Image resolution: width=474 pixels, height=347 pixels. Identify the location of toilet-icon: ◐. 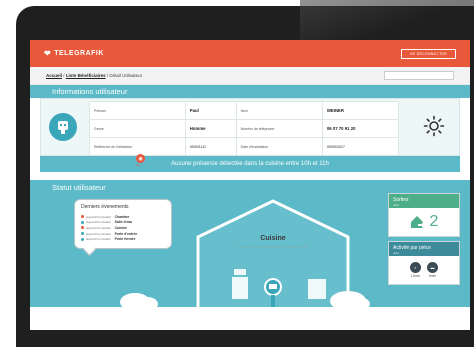
(415, 267).